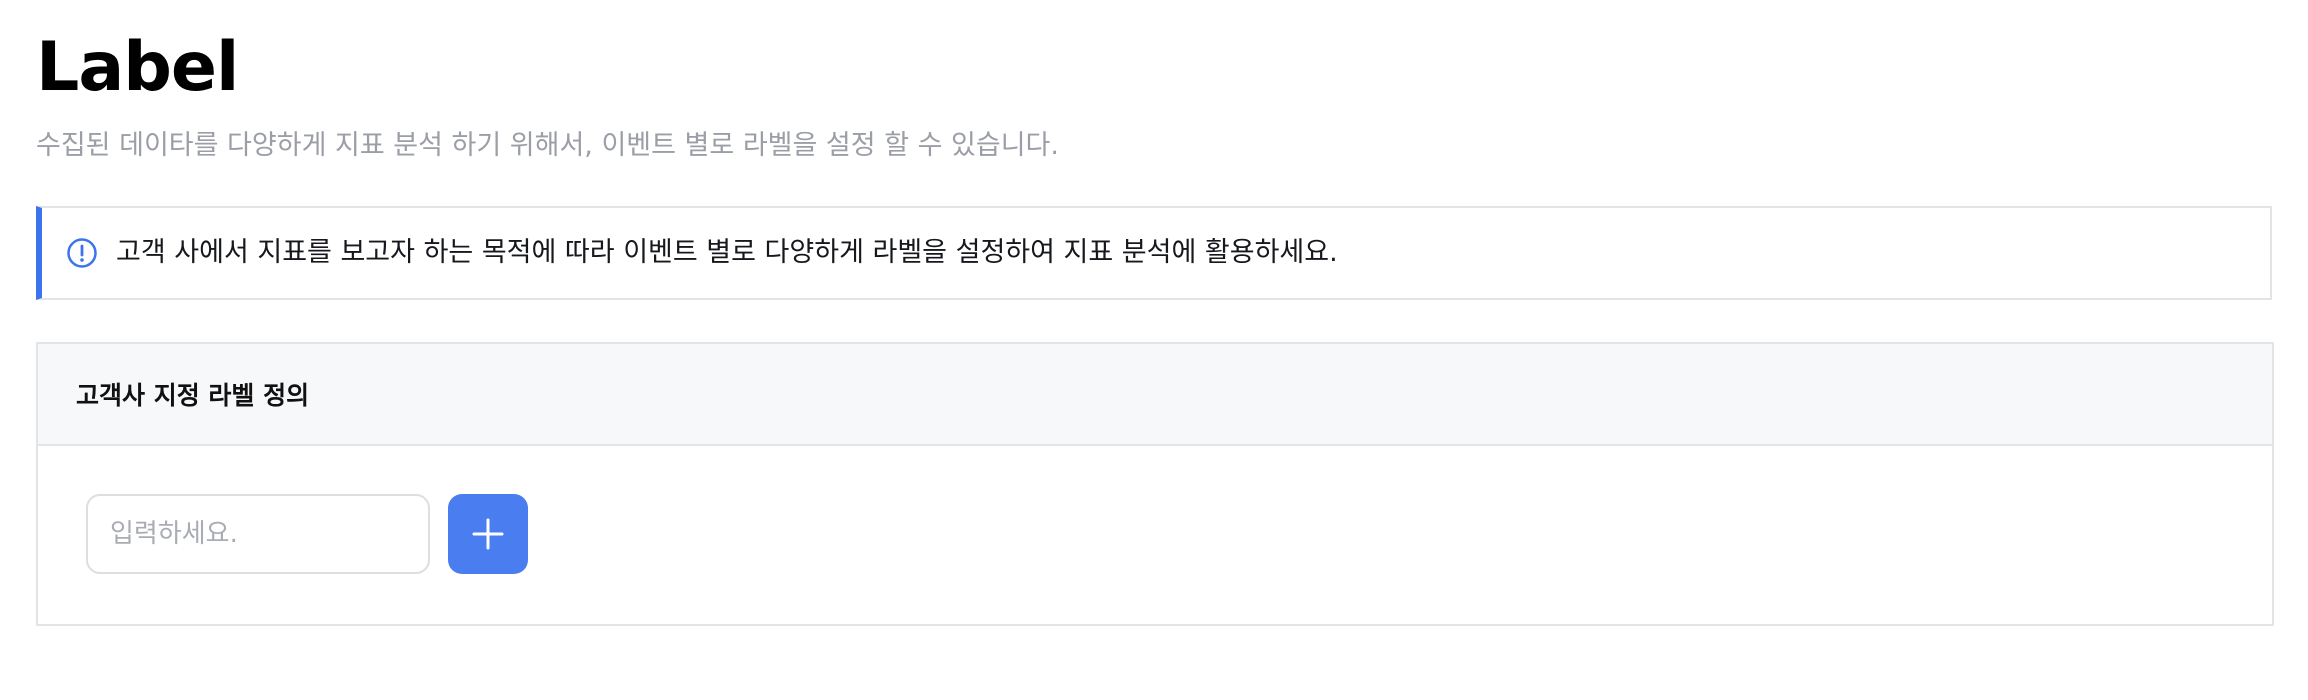 The width and height of the screenshot is (2308, 700). What do you see at coordinates (193, 395) in the screenshot?
I see `panel-title: 고객사 지정 라벨 정의` at bounding box center [193, 395].